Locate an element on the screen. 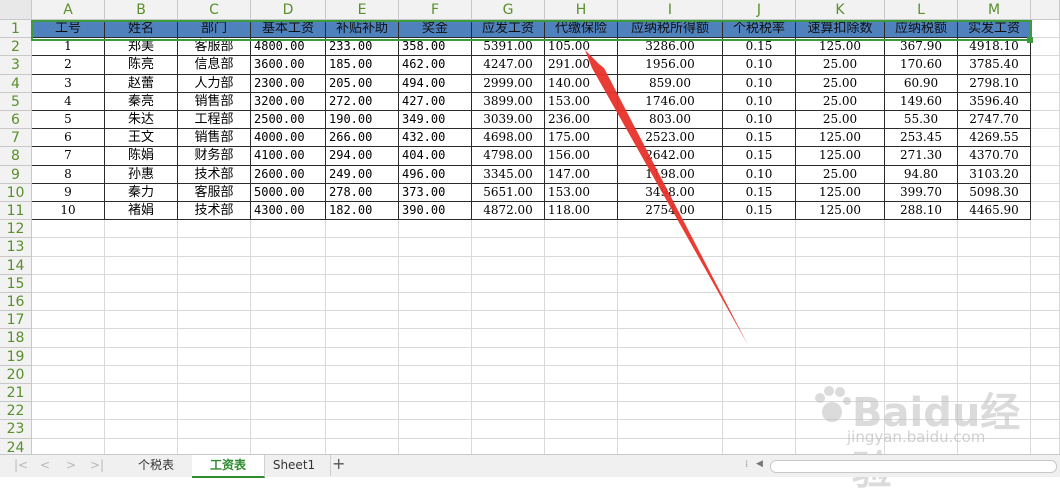  table-data-cell: 4300.00 is located at coordinates (288, 211).